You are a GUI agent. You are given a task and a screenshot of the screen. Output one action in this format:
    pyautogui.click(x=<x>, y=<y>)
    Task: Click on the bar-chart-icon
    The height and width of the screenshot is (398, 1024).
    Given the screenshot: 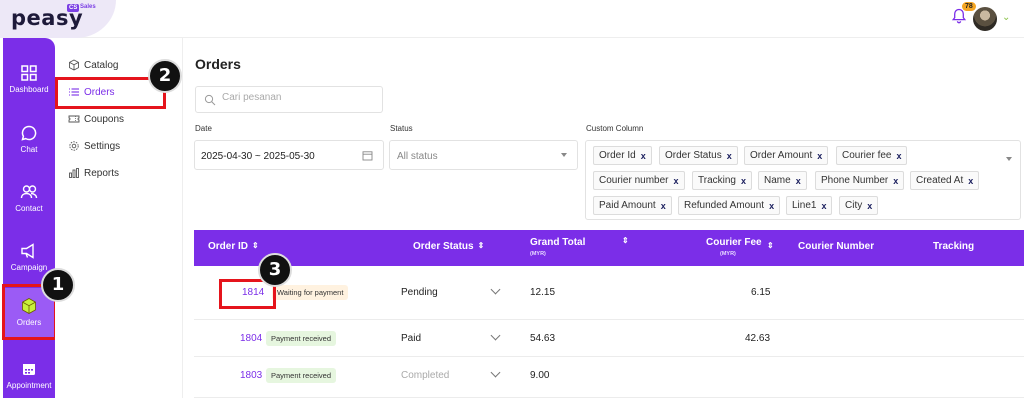 What is the action you would take?
    pyautogui.click(x=74, y=173)
    